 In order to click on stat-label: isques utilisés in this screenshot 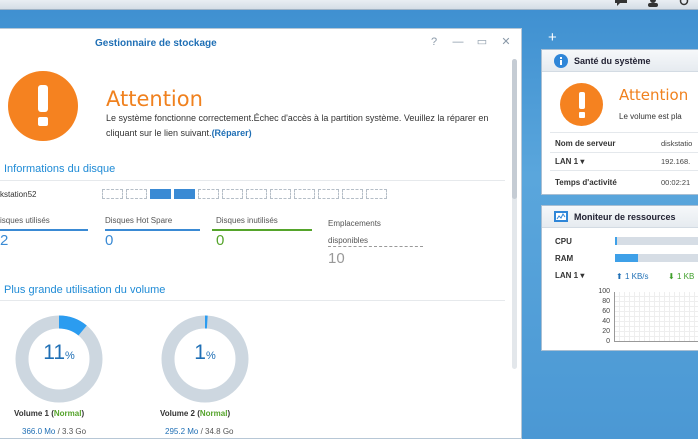, I will do `click(25, 220)`.